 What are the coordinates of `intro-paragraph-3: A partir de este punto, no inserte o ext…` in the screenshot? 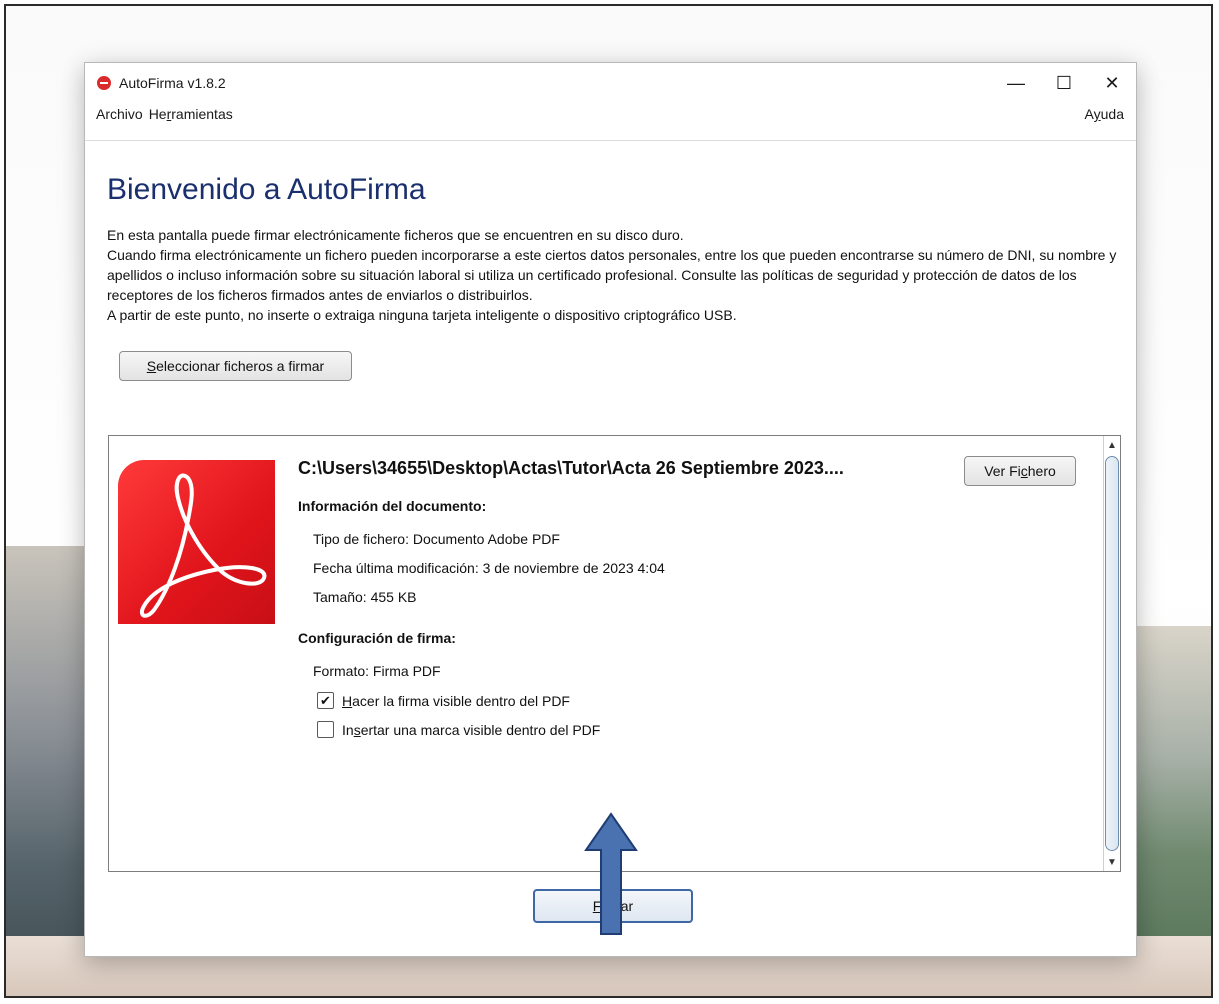 It's located at (422, 315).